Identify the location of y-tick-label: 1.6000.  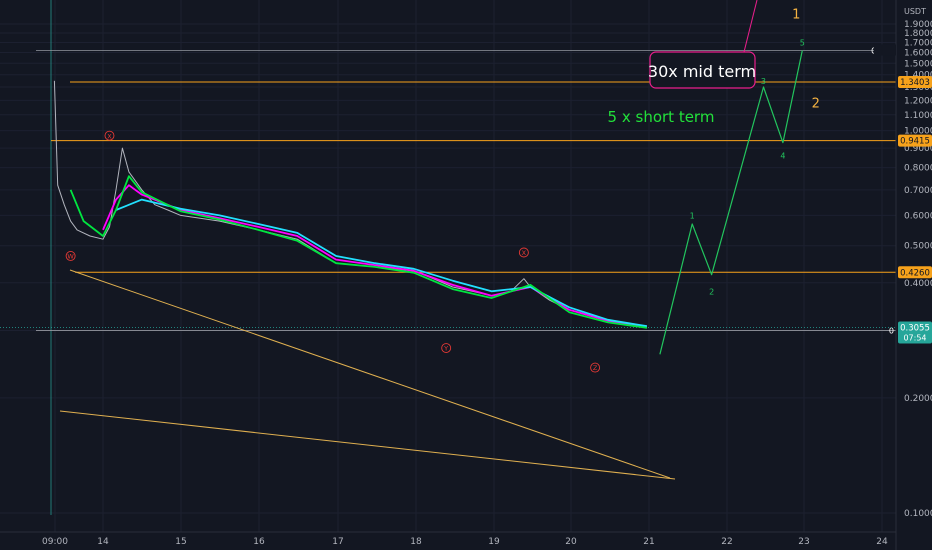
(918, 54).